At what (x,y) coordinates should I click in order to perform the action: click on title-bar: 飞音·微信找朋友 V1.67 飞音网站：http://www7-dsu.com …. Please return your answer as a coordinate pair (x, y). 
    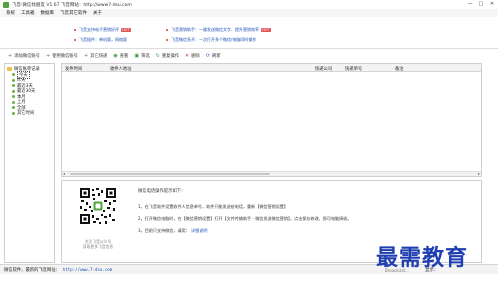
    Looking at the image, I should click on (249, 4).